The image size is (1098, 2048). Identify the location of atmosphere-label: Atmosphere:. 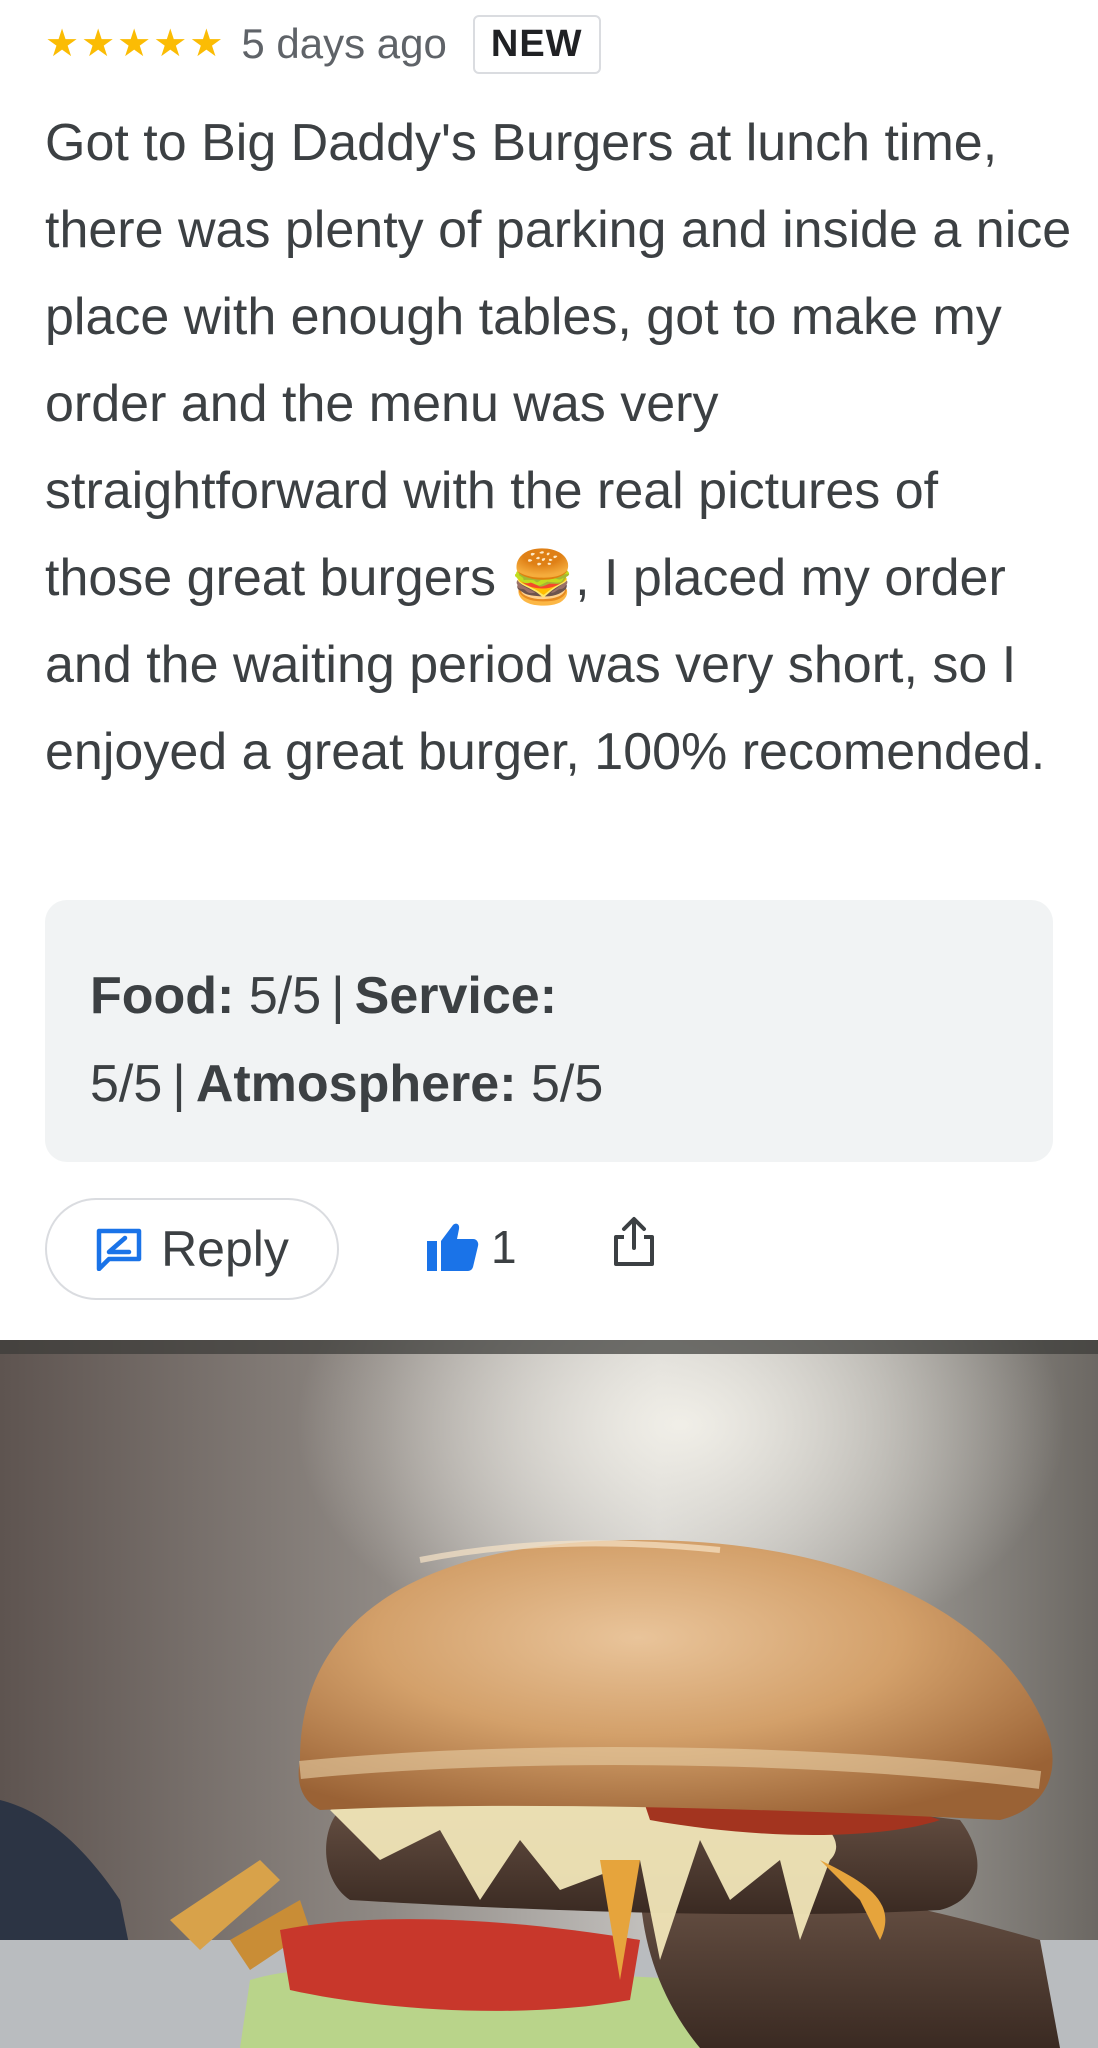
(356, 1084).